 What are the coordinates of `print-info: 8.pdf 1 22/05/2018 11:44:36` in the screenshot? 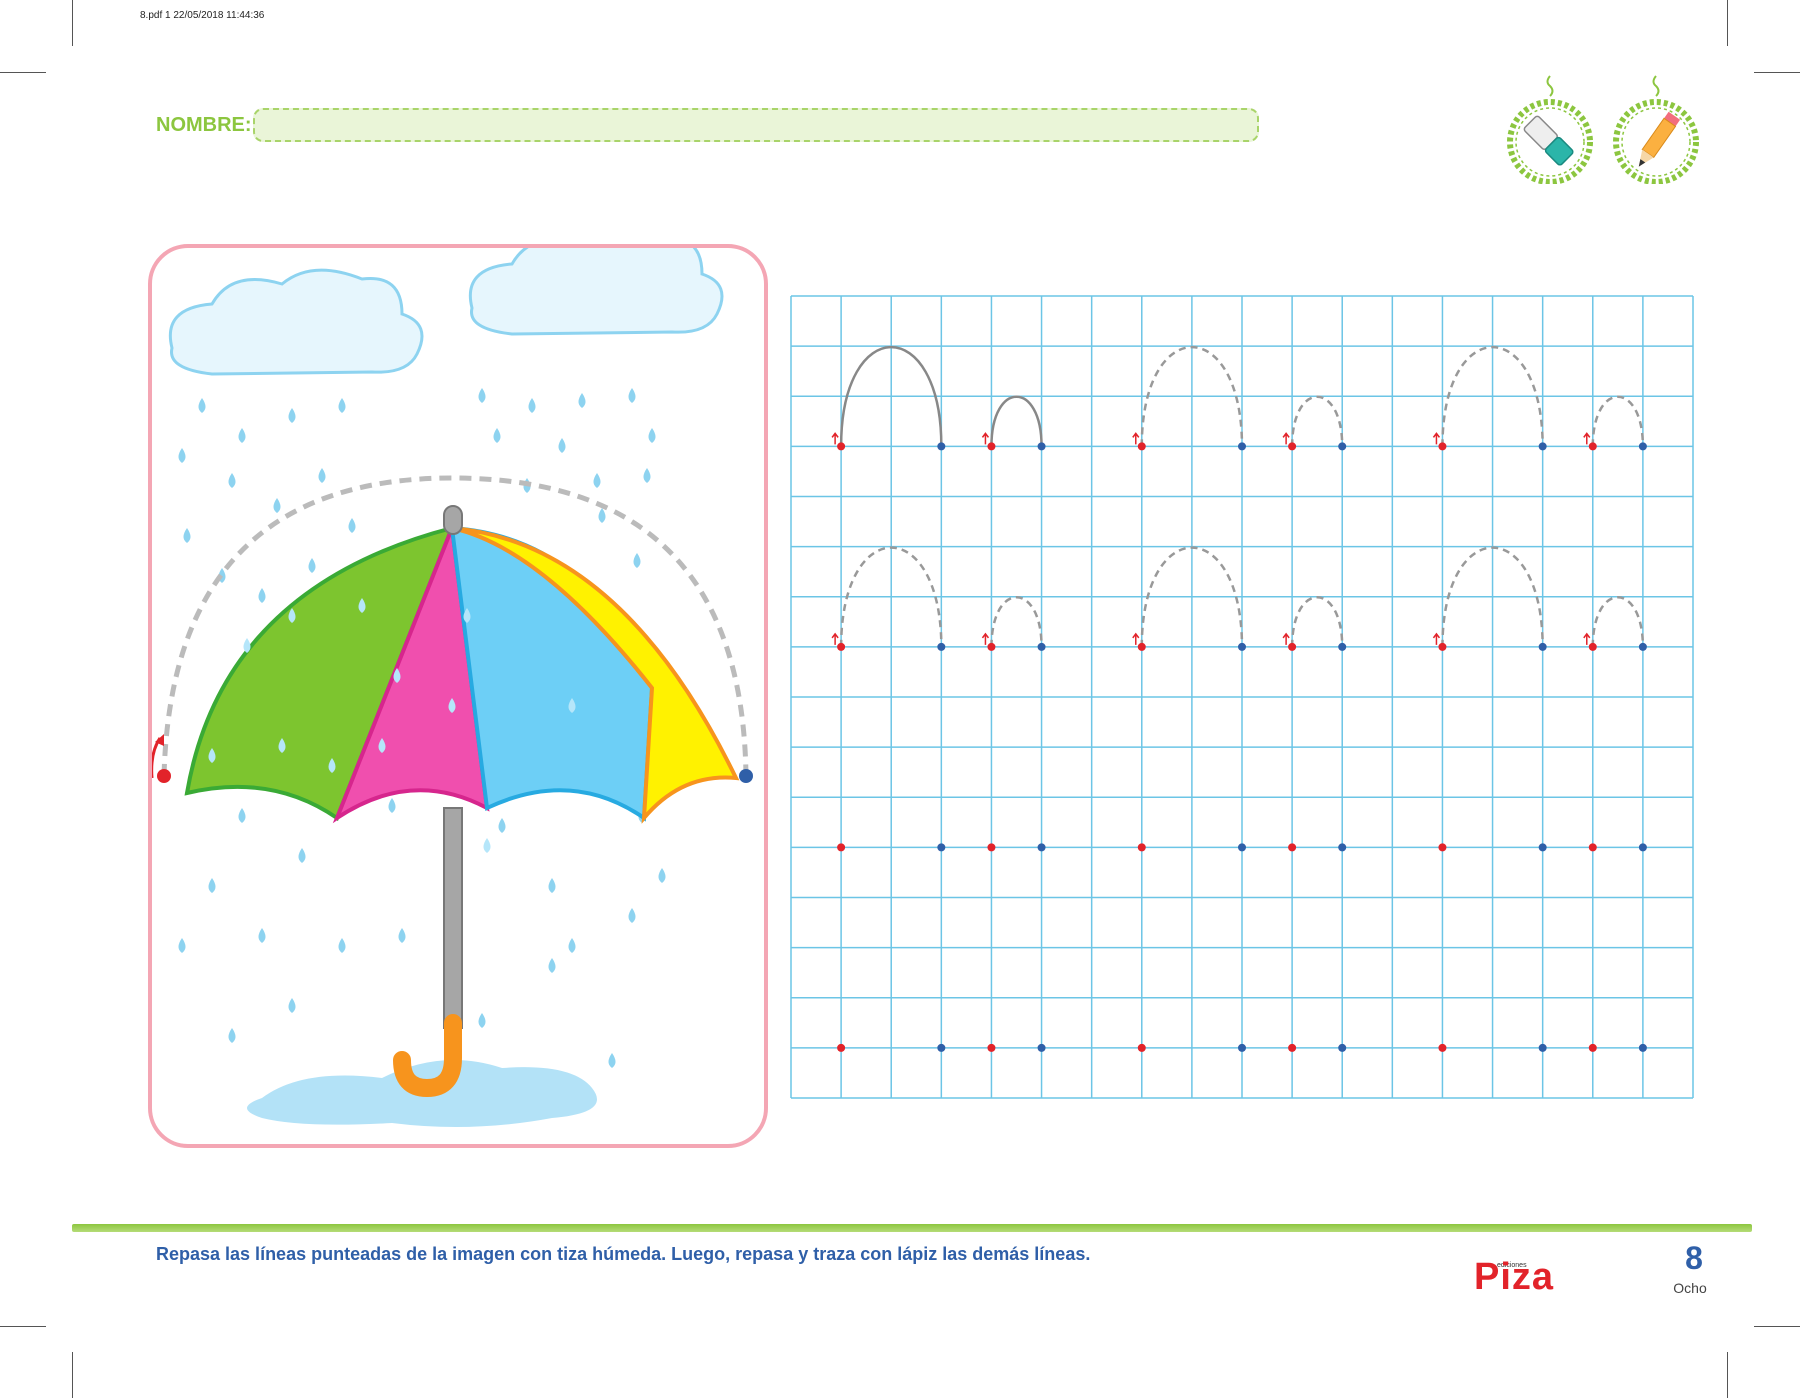 It's located at (202, 15).